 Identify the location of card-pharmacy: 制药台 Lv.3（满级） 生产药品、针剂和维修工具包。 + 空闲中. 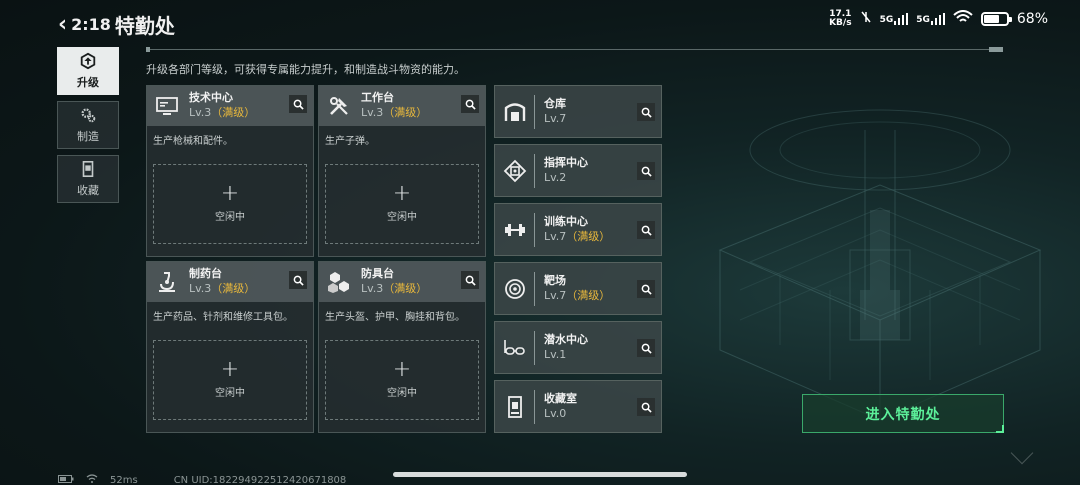
(230, 347).